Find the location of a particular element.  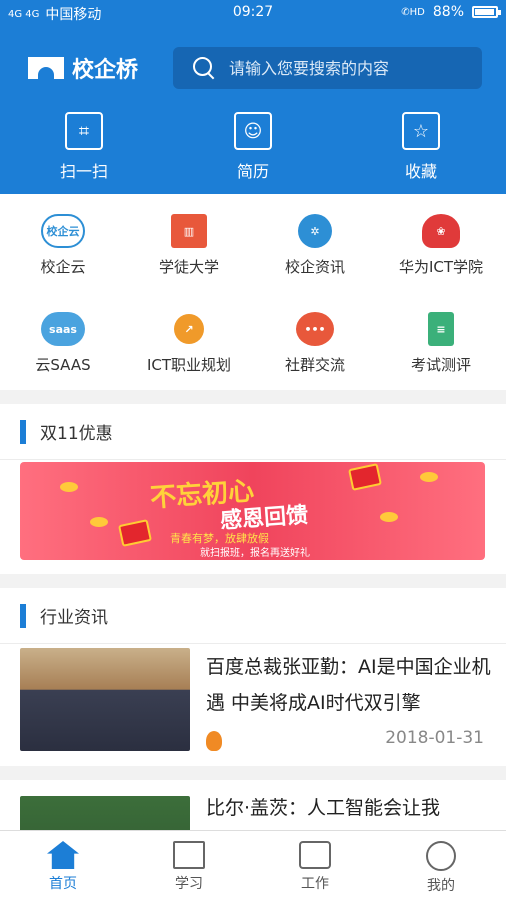

news-item: 比尔·盖茨：人工智能会让我 is located at coordinates (253, 805).